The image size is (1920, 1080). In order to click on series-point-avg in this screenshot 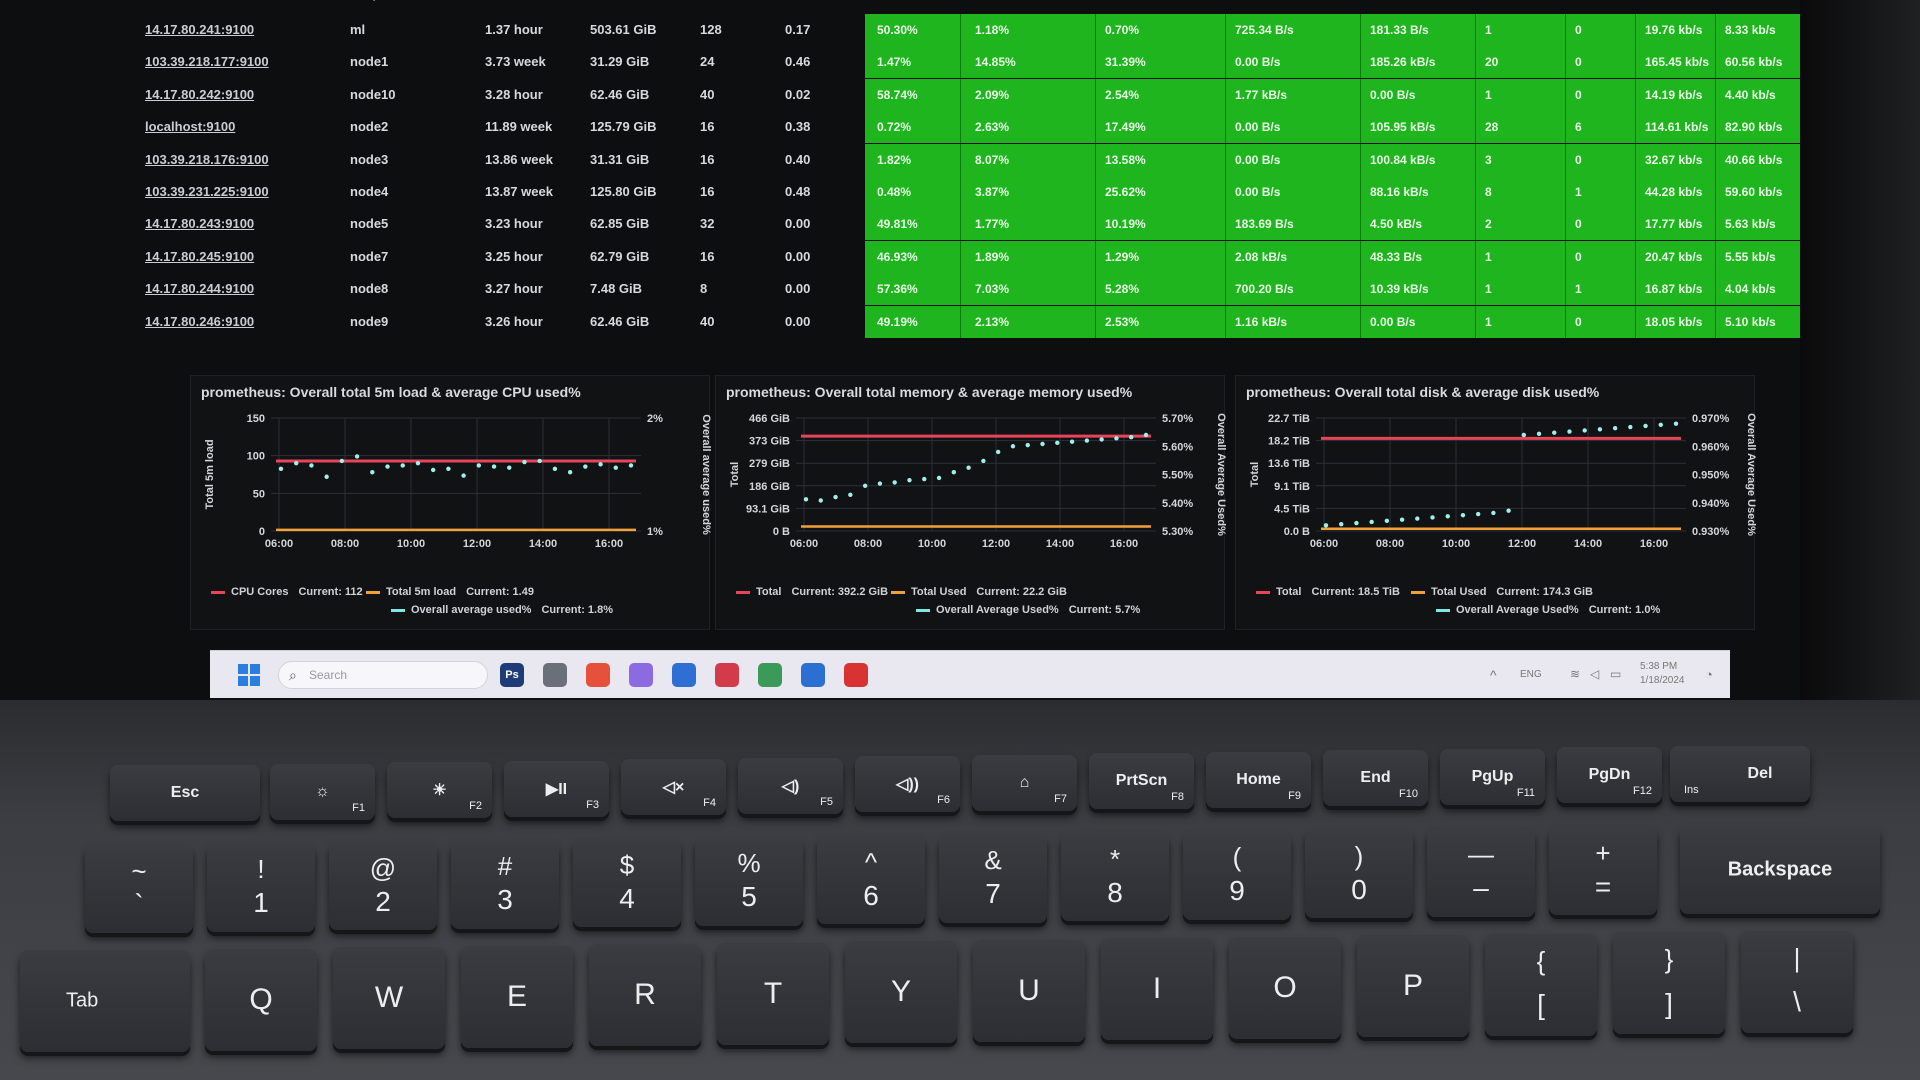, I will do `click(509, 467)`.